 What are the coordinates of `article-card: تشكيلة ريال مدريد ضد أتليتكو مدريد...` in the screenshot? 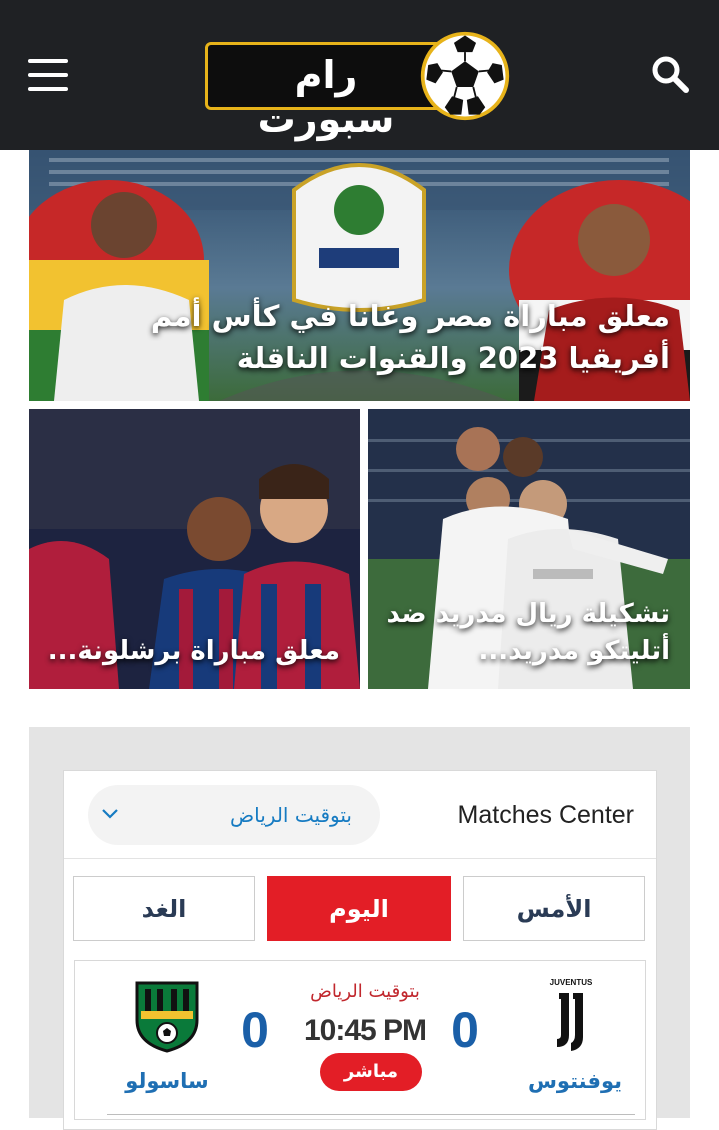 It's located at (529, 549).